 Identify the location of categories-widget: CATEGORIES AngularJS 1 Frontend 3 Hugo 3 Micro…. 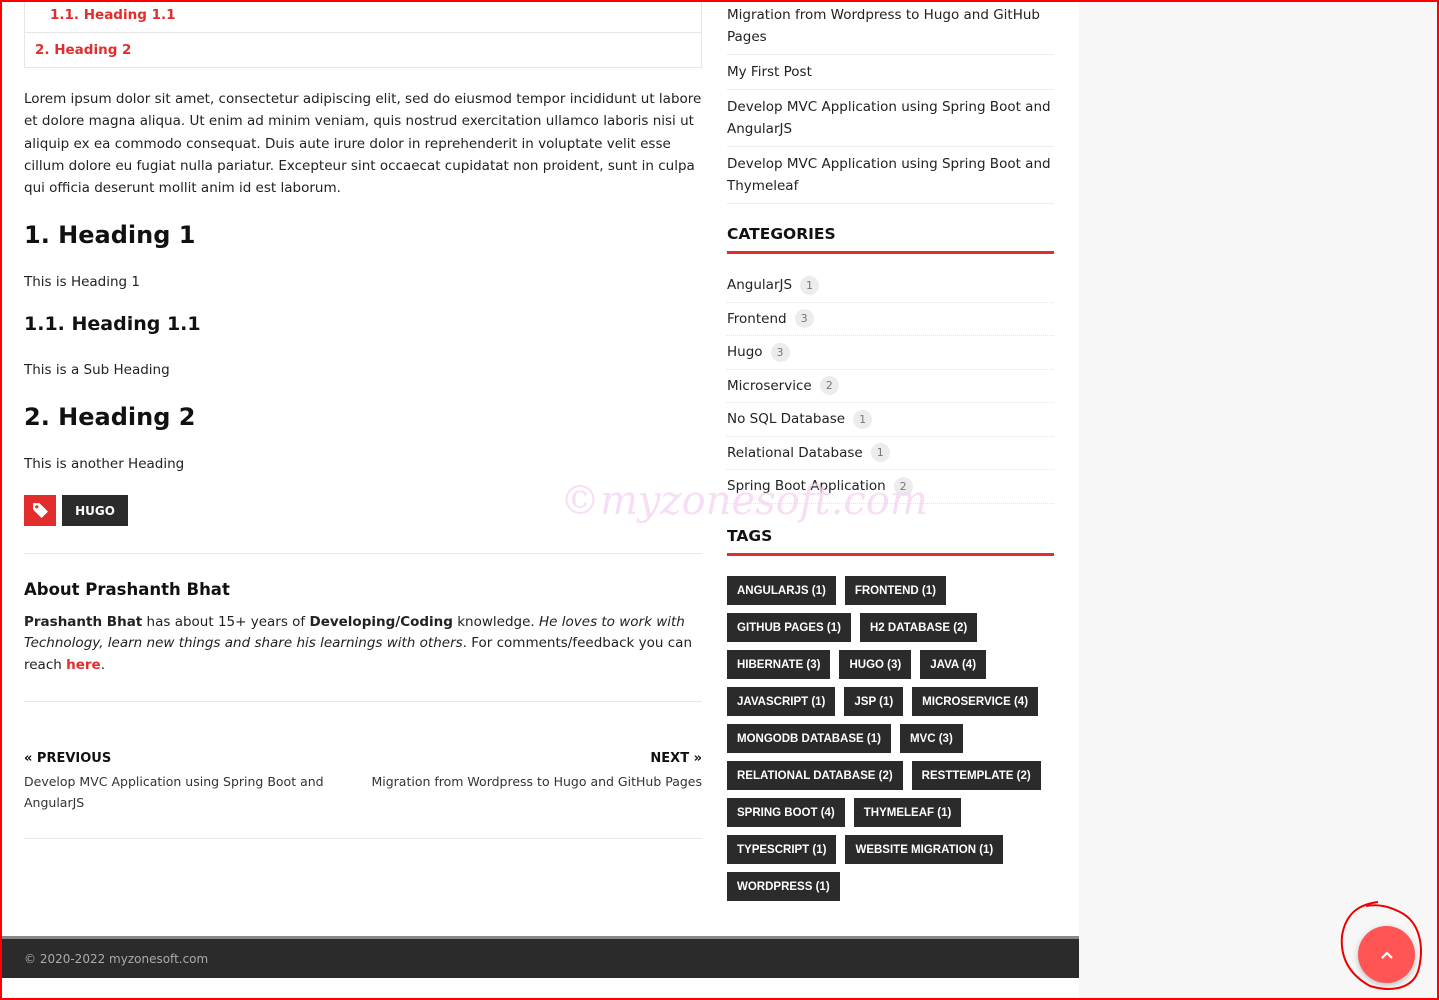
(890, 364).